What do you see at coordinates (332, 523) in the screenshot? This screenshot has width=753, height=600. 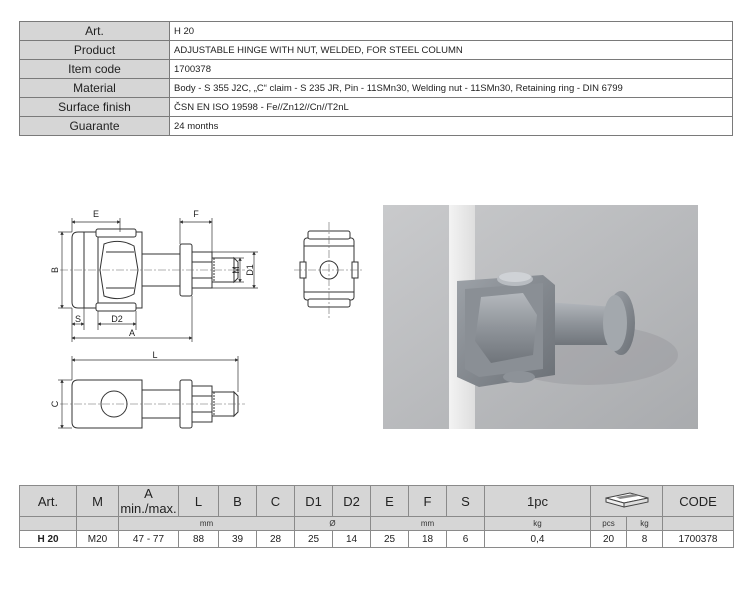 I see `unit-diameter: Ø` at bounding box center [332, 523].